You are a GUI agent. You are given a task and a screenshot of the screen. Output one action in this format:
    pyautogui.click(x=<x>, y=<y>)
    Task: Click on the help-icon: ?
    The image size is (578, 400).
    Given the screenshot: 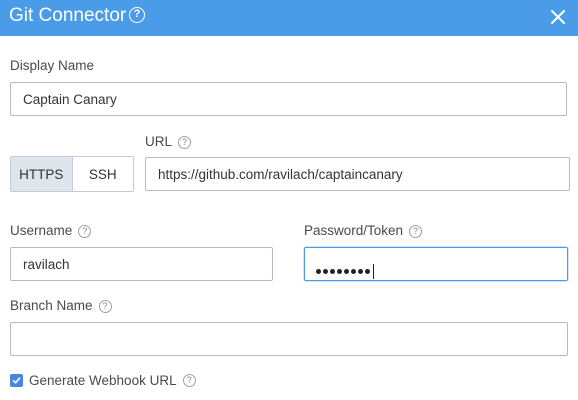 What is the action you would take?
    pyautogui.click(x=137, y=15)
    